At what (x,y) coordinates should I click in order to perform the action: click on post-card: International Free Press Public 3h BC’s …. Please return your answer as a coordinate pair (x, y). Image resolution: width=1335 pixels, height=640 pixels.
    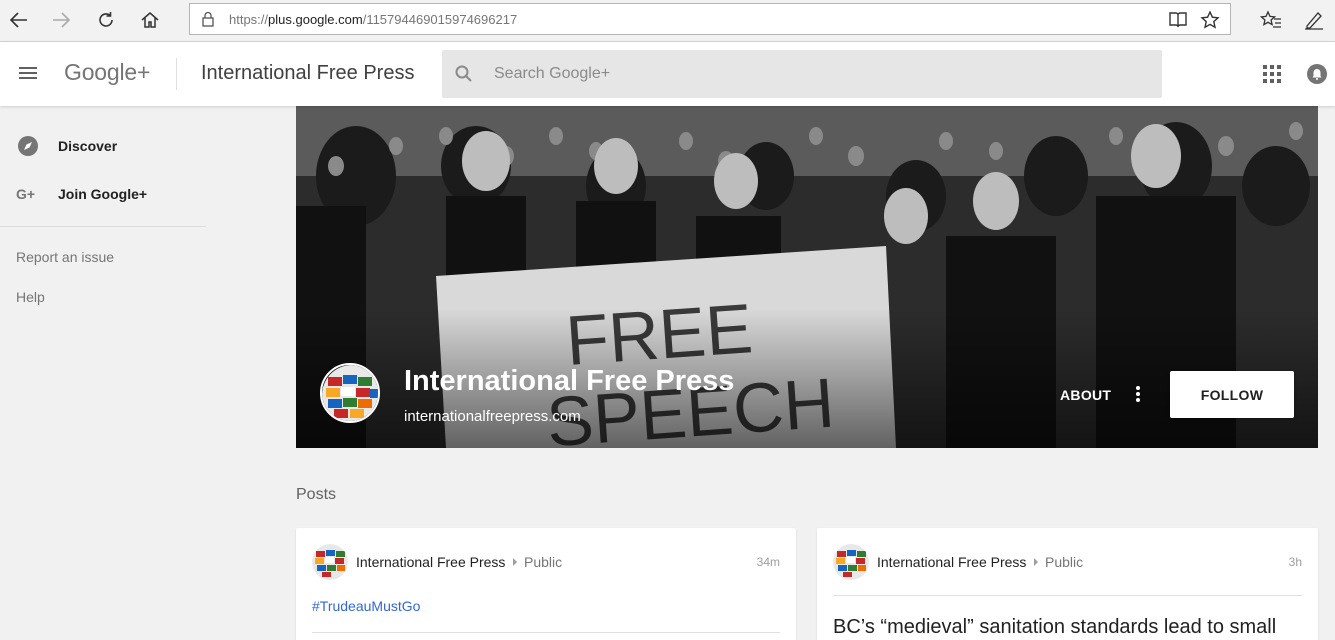
    Looking at the image, I should click on (1067, 584).